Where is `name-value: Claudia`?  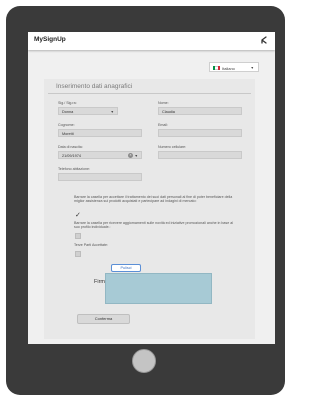 name-value: Claudia is located at coordinates (168, 111).